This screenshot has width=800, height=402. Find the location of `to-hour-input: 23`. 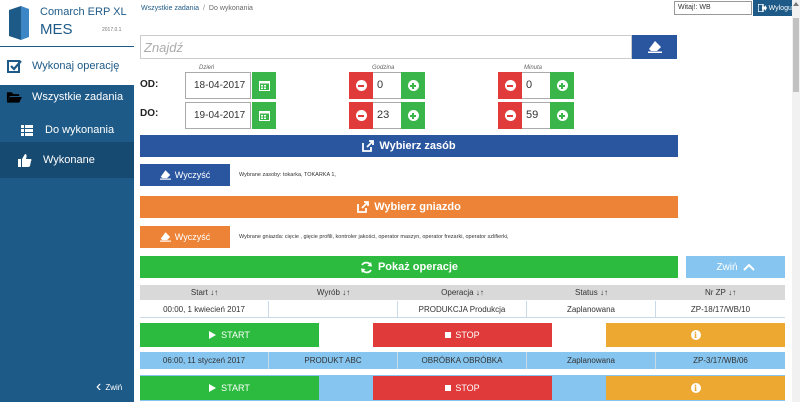

to-hour-input: 23 is located at coordinates (387, 115).